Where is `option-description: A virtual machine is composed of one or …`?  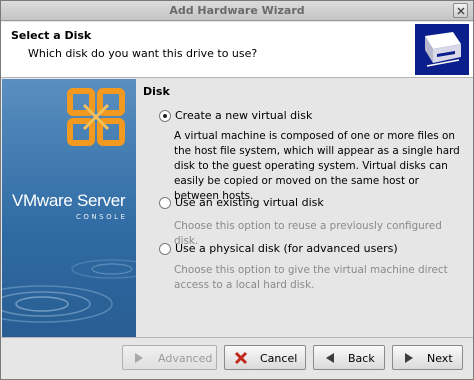
option-description: A virtual machine is composed of one or … is located at coordinates (317, 166).